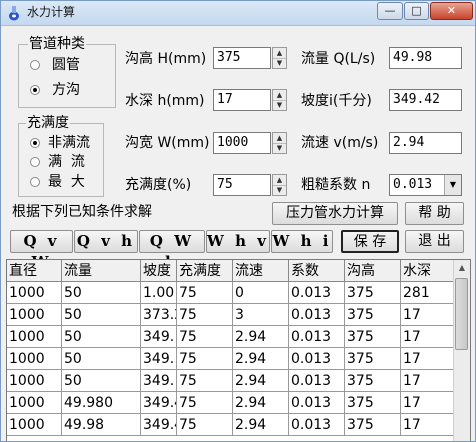 The height and width of the screenshot is (442, 476). I want to click on fill-percent-spinner: ▲ ▼, so click(279, 185).